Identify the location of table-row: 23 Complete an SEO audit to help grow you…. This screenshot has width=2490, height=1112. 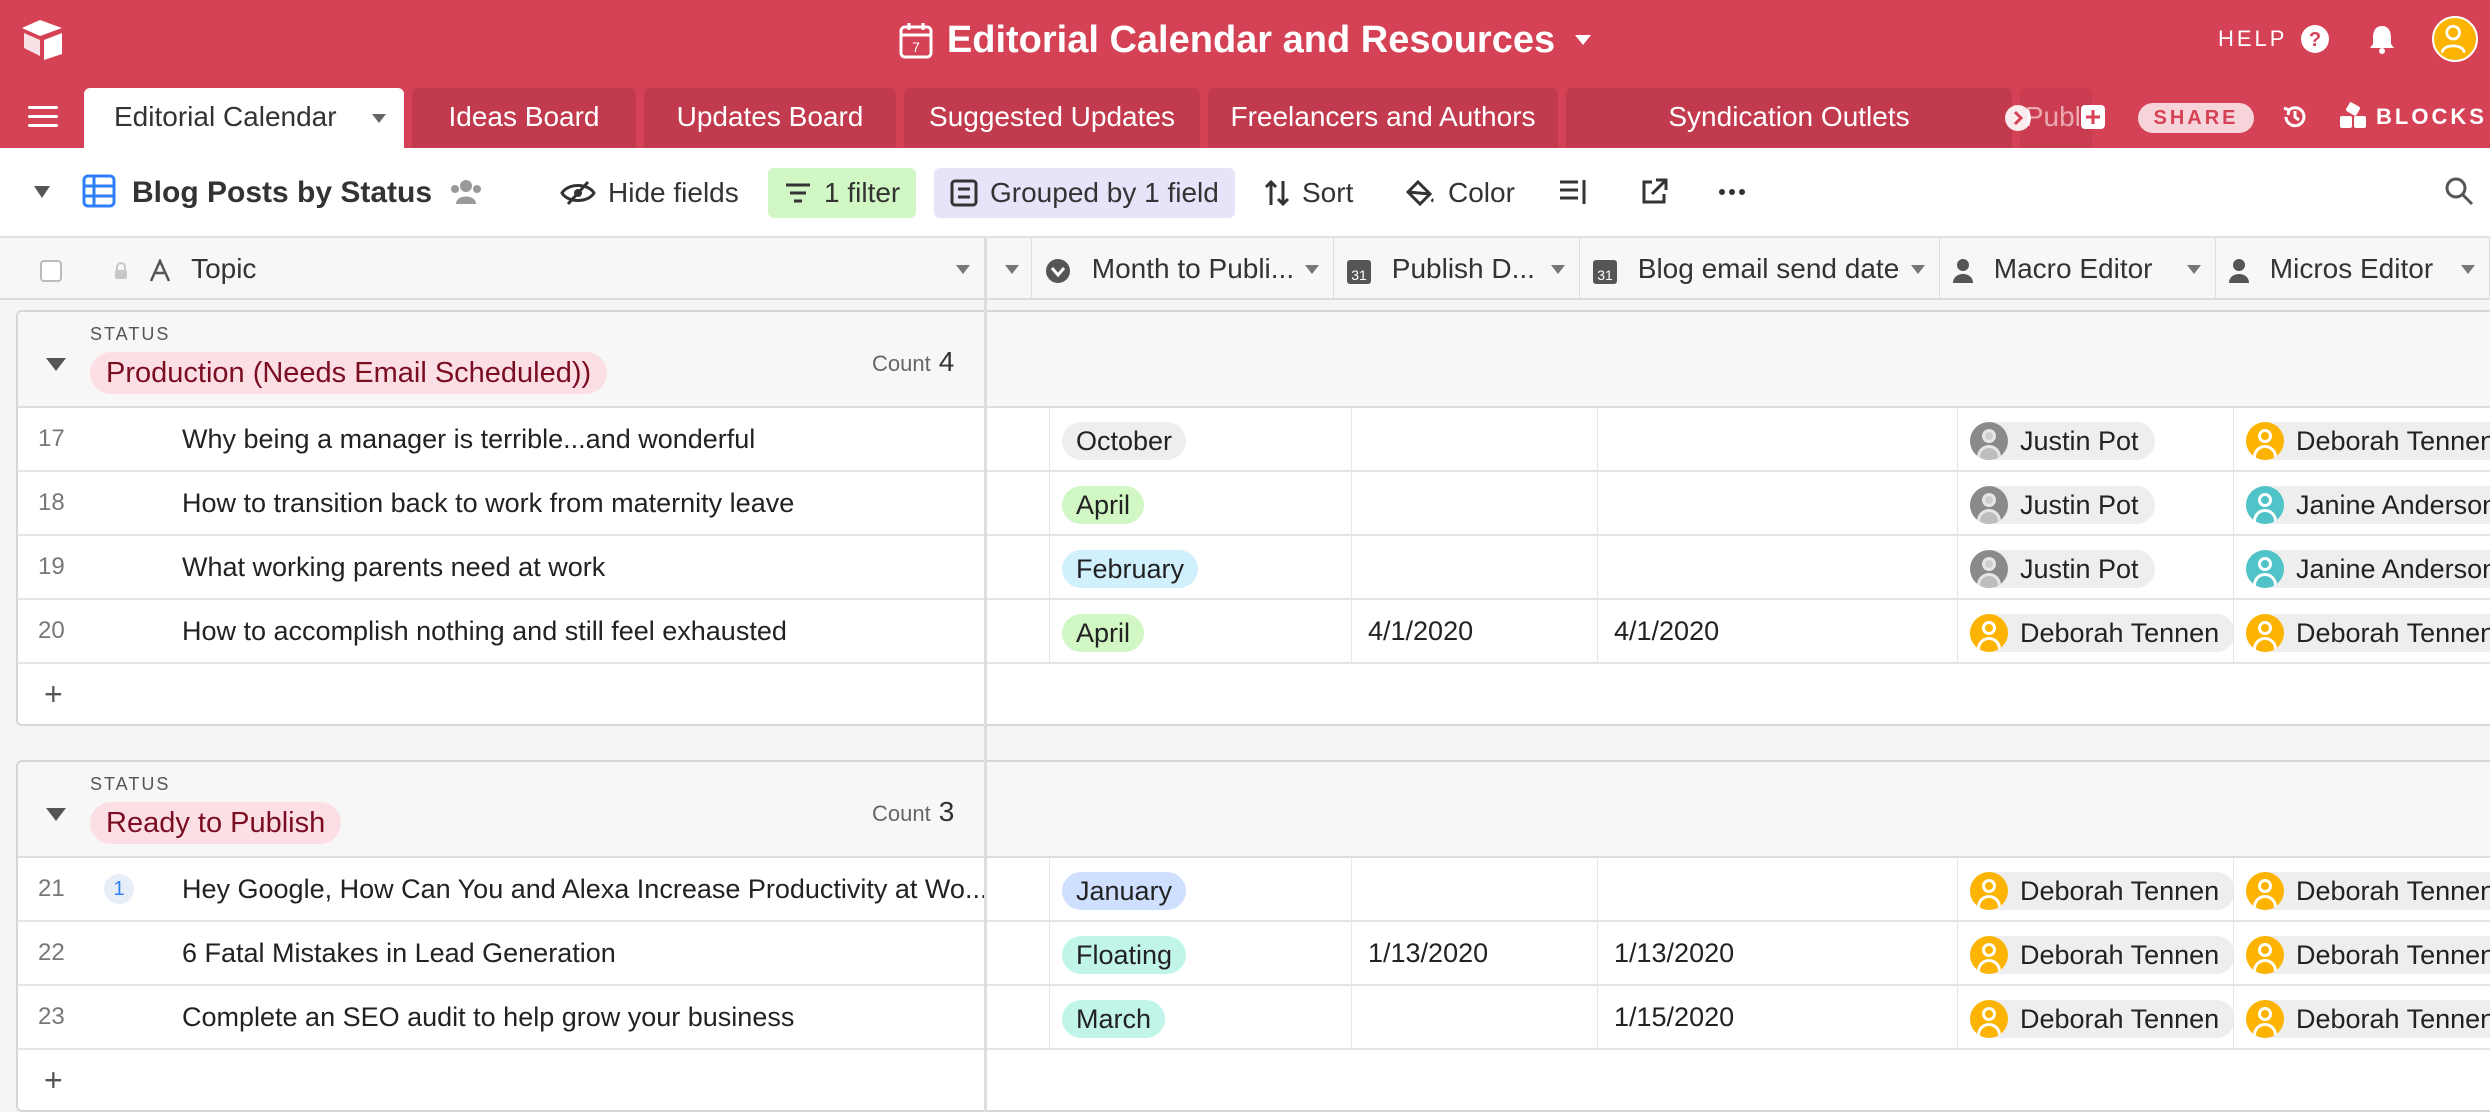
(1254, 1018).